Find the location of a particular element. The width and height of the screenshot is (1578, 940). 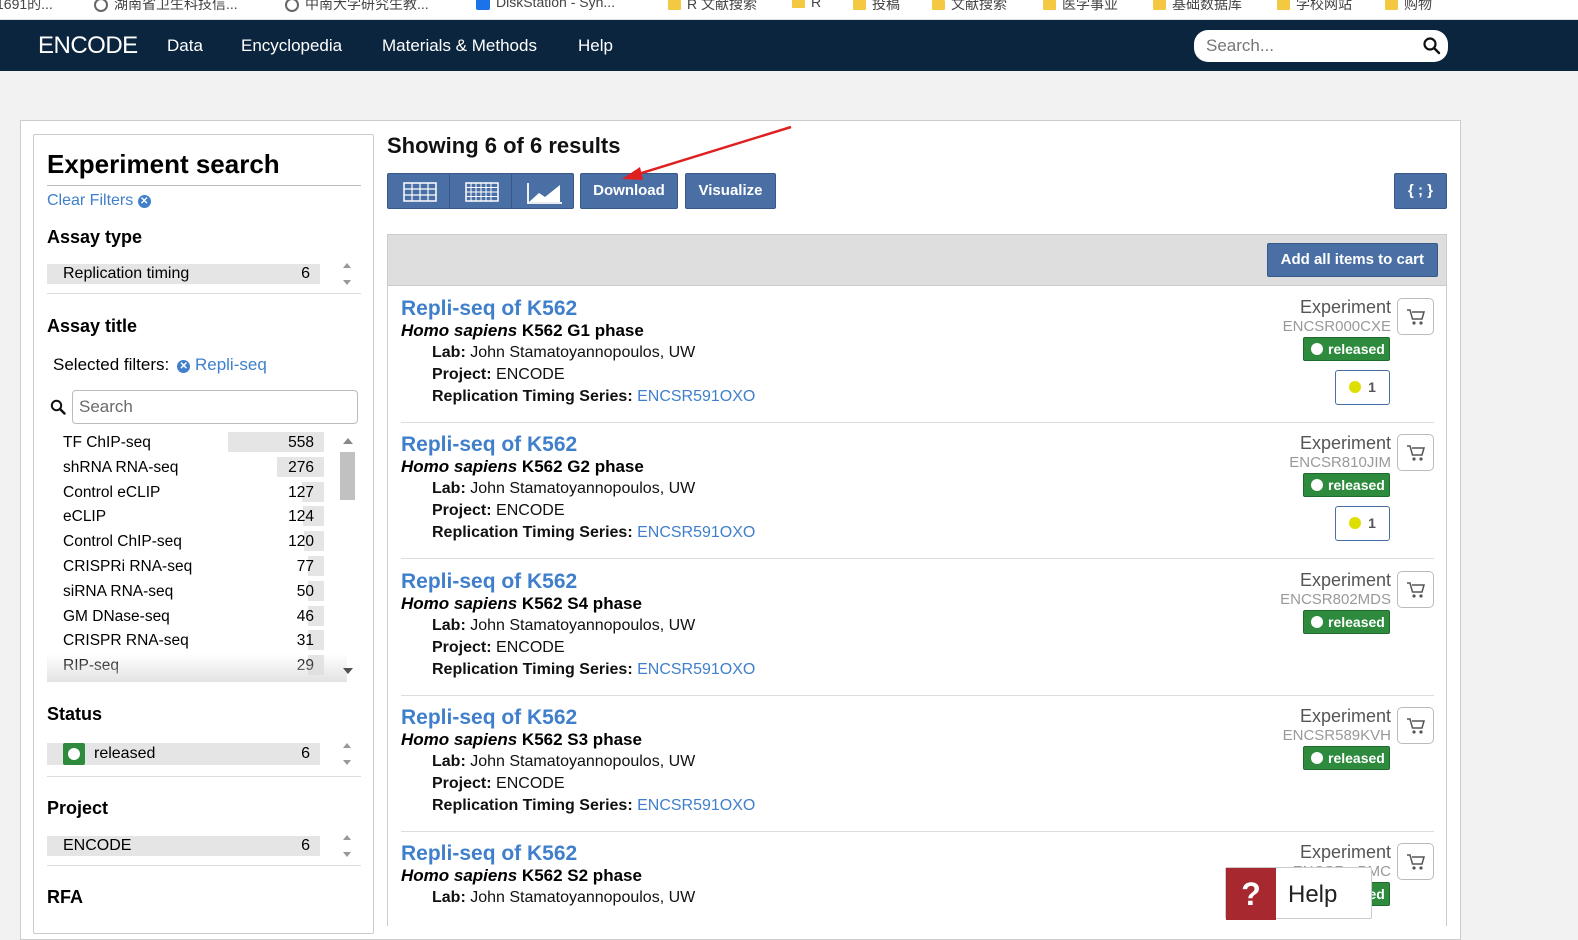

summary-view-button is located at coordinates (542, 191).